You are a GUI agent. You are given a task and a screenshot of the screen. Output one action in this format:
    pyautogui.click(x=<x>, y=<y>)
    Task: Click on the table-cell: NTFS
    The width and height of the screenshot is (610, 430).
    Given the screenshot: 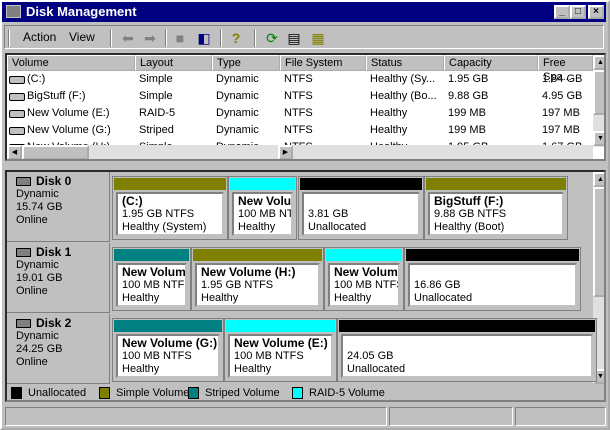 What is the action you would take?
    pyautogui.click(x=298, y=79)
    